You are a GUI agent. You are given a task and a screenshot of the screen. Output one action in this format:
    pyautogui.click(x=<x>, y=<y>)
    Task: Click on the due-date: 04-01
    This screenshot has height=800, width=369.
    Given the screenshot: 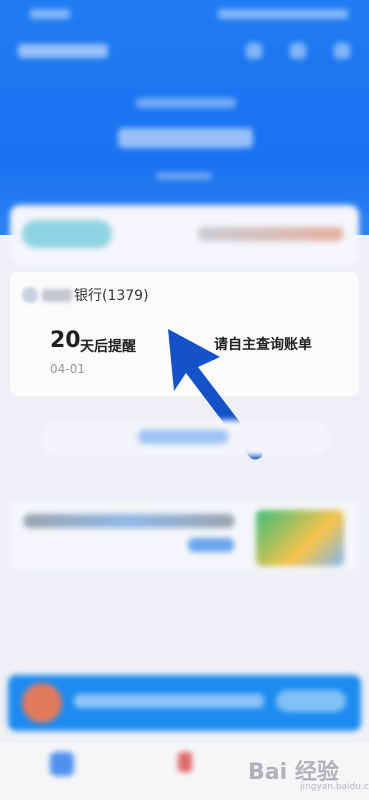 What is the action you would take?
    pyautogui.click(x=67, y=369)
    